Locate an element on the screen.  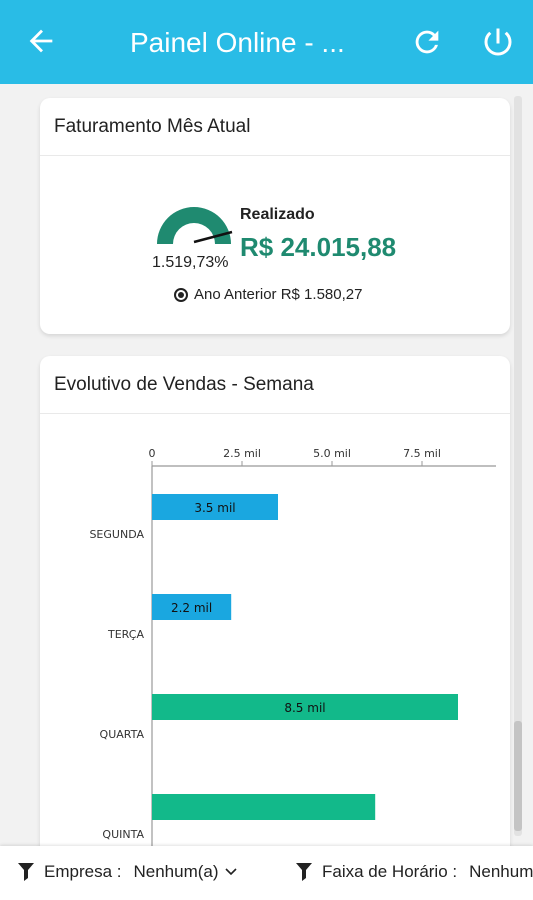
bar-value-label: 8.5 mil is located at coordinates (304, 708).